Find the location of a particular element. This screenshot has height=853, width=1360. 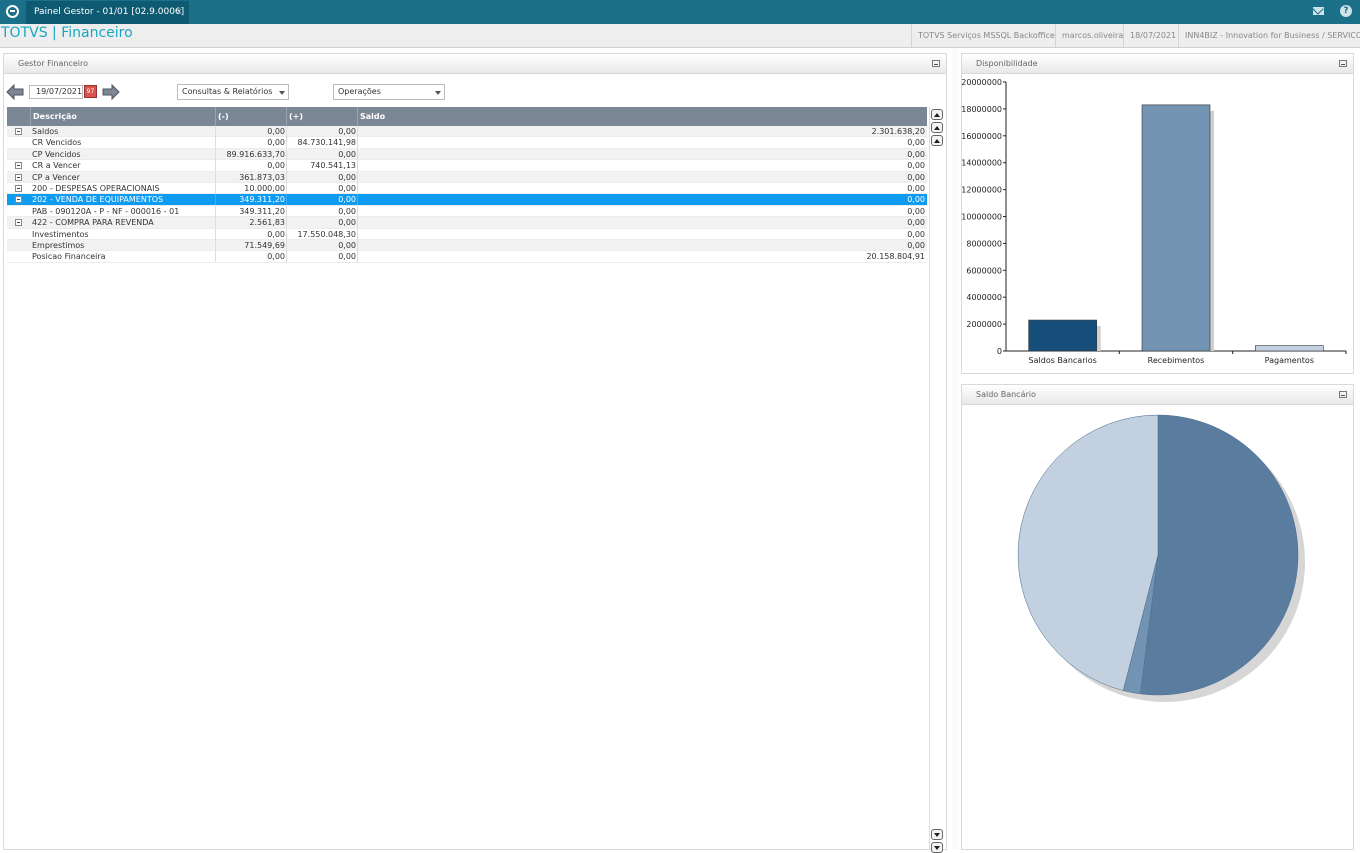

operacoes-select-value: Operações is located at coordinates (359, 91).